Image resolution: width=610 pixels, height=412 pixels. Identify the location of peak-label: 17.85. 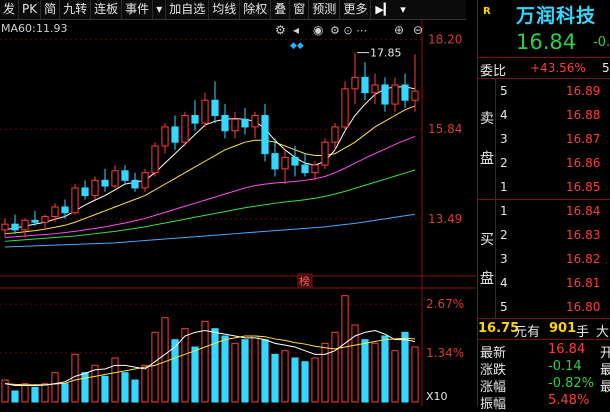
(386, 53).